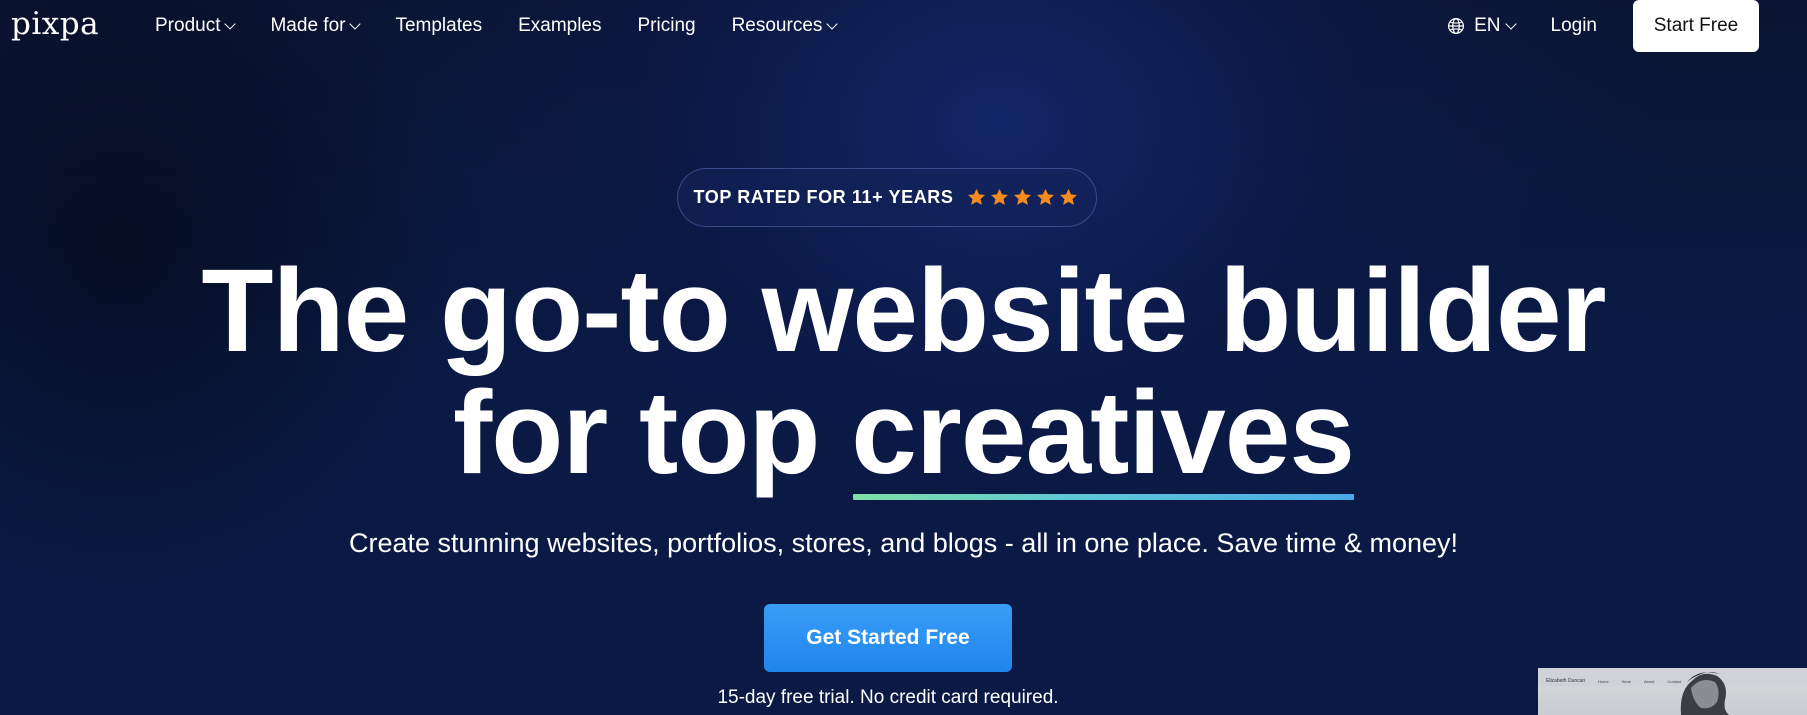 This screenshot has width=1807, height=715. I want to click on login-link: Login, so click(1574, 26).